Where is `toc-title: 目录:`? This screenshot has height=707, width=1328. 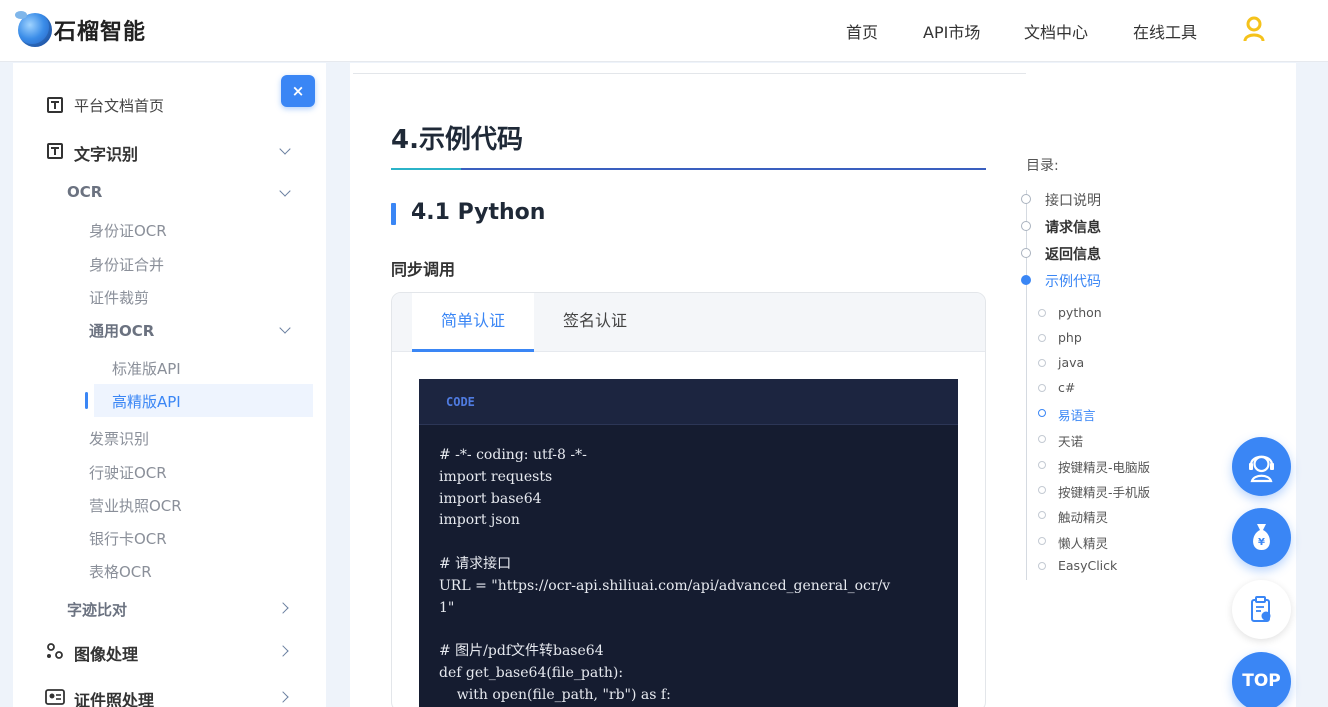
toc-title: 目录: is located at coordinates (1042, 166).